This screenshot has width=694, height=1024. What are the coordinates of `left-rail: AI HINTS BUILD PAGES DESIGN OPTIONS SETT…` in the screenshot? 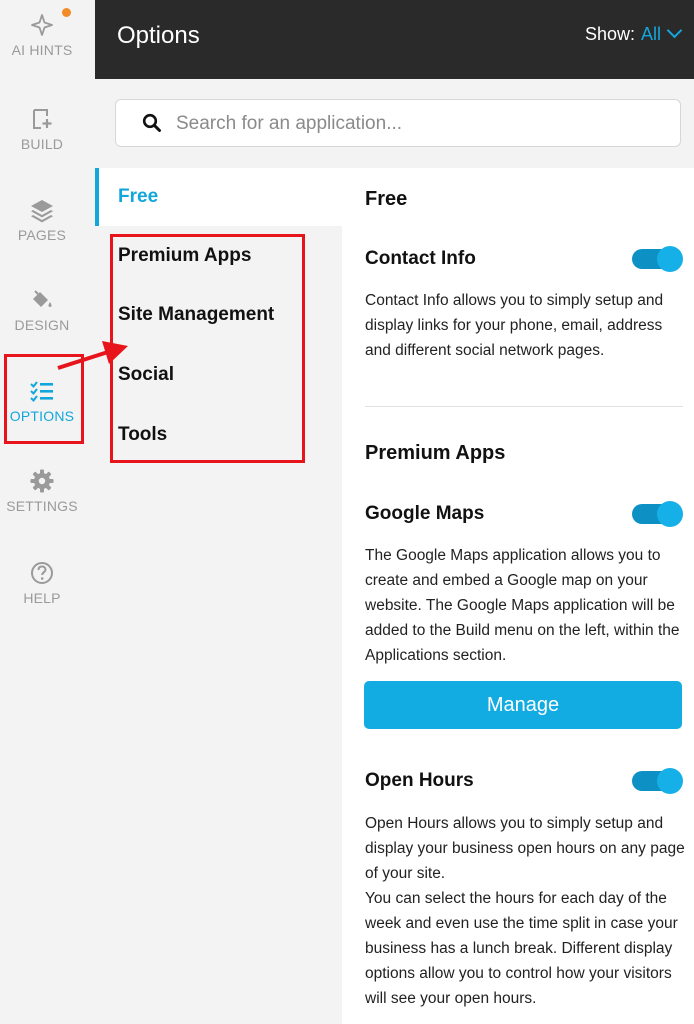 It's located at (47, 512).